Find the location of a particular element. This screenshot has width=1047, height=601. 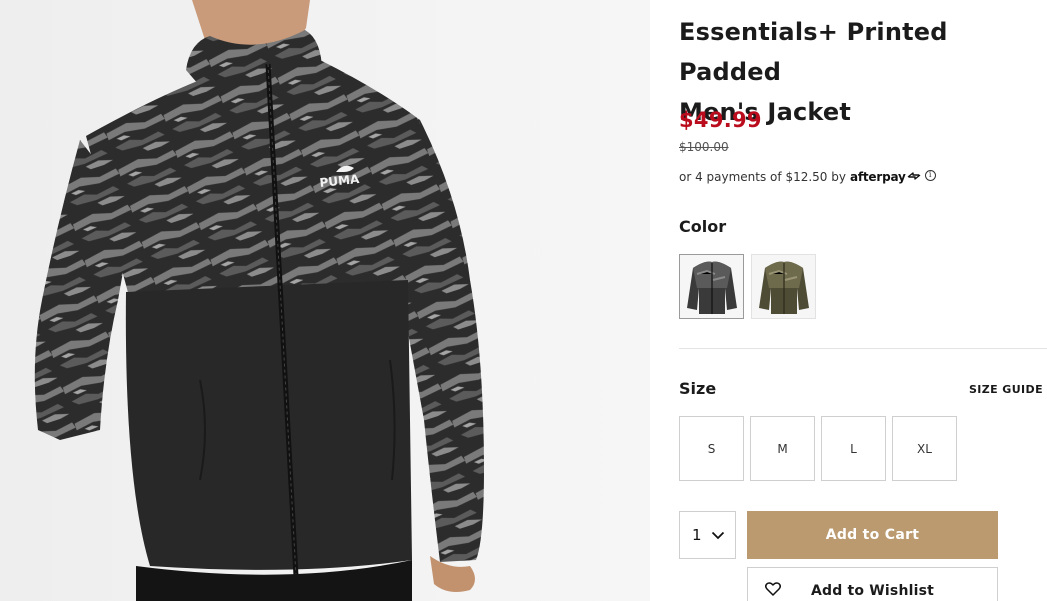

product-title-line1: Essentials+ Printed Padded is located at coordinates (813, 52).